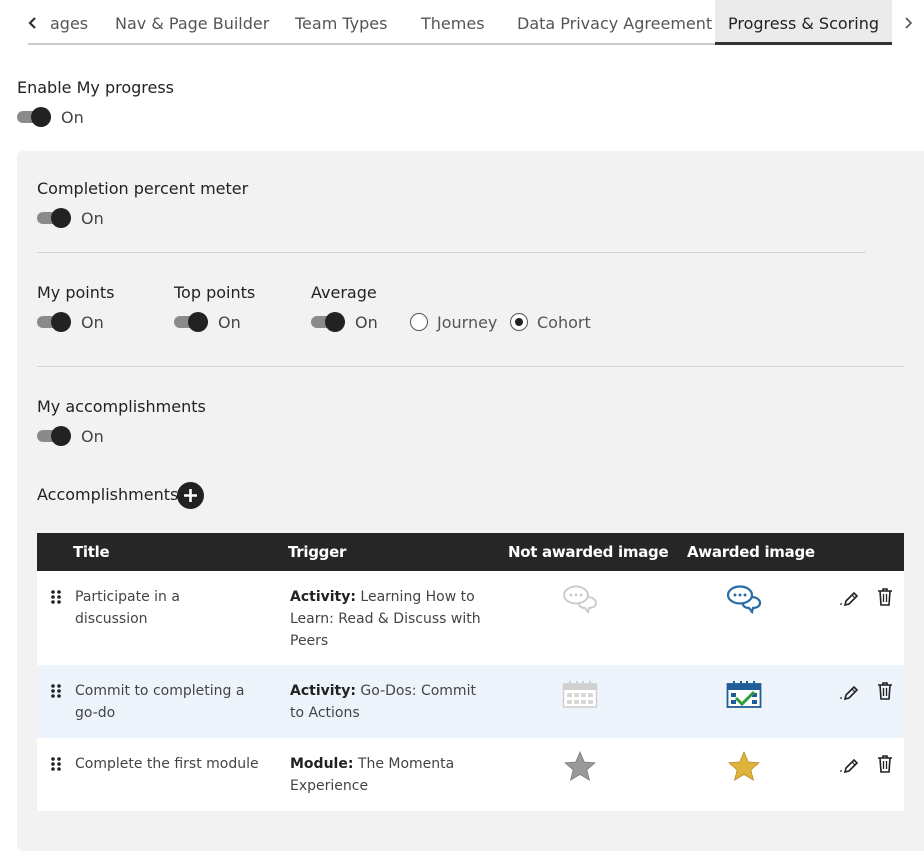  Describe the element at coordinates (453, 22) in the screenshot. I see `tab-themes: Themes` at that location.